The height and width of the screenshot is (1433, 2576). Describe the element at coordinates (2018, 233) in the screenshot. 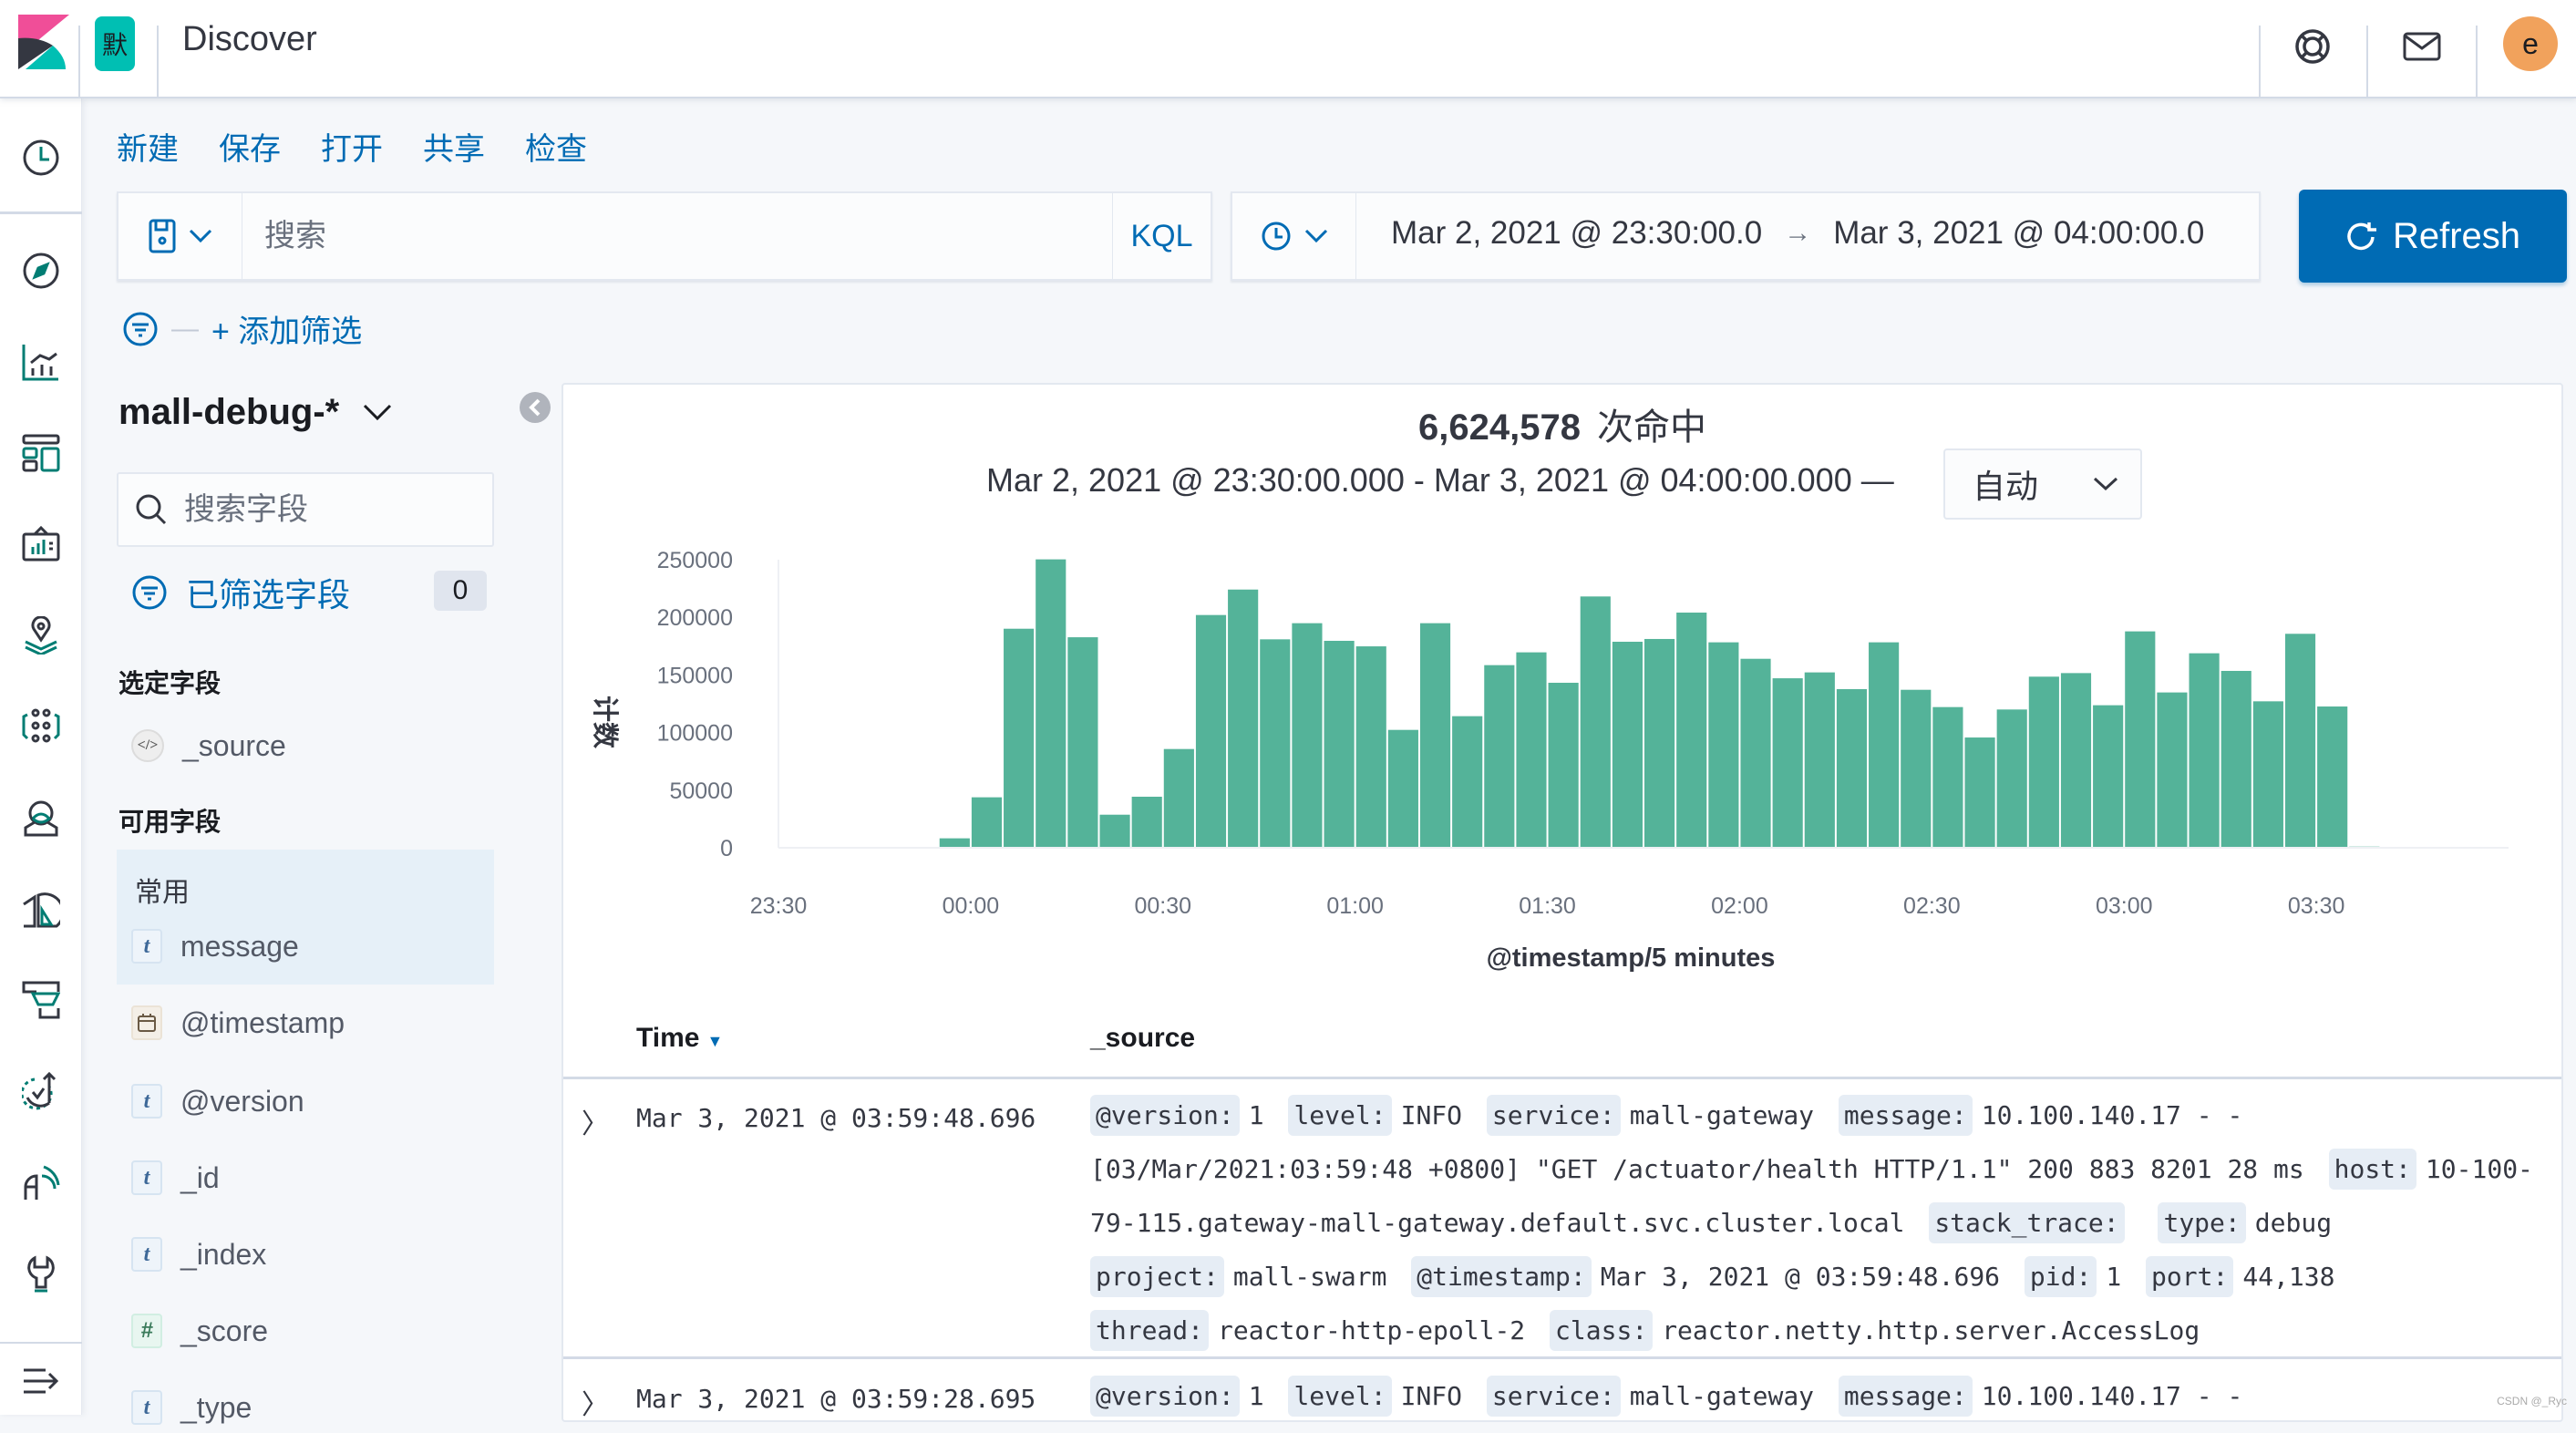

I see `end-date-button: Mar 3, 2021 @ 04:00:00.0` at that location.